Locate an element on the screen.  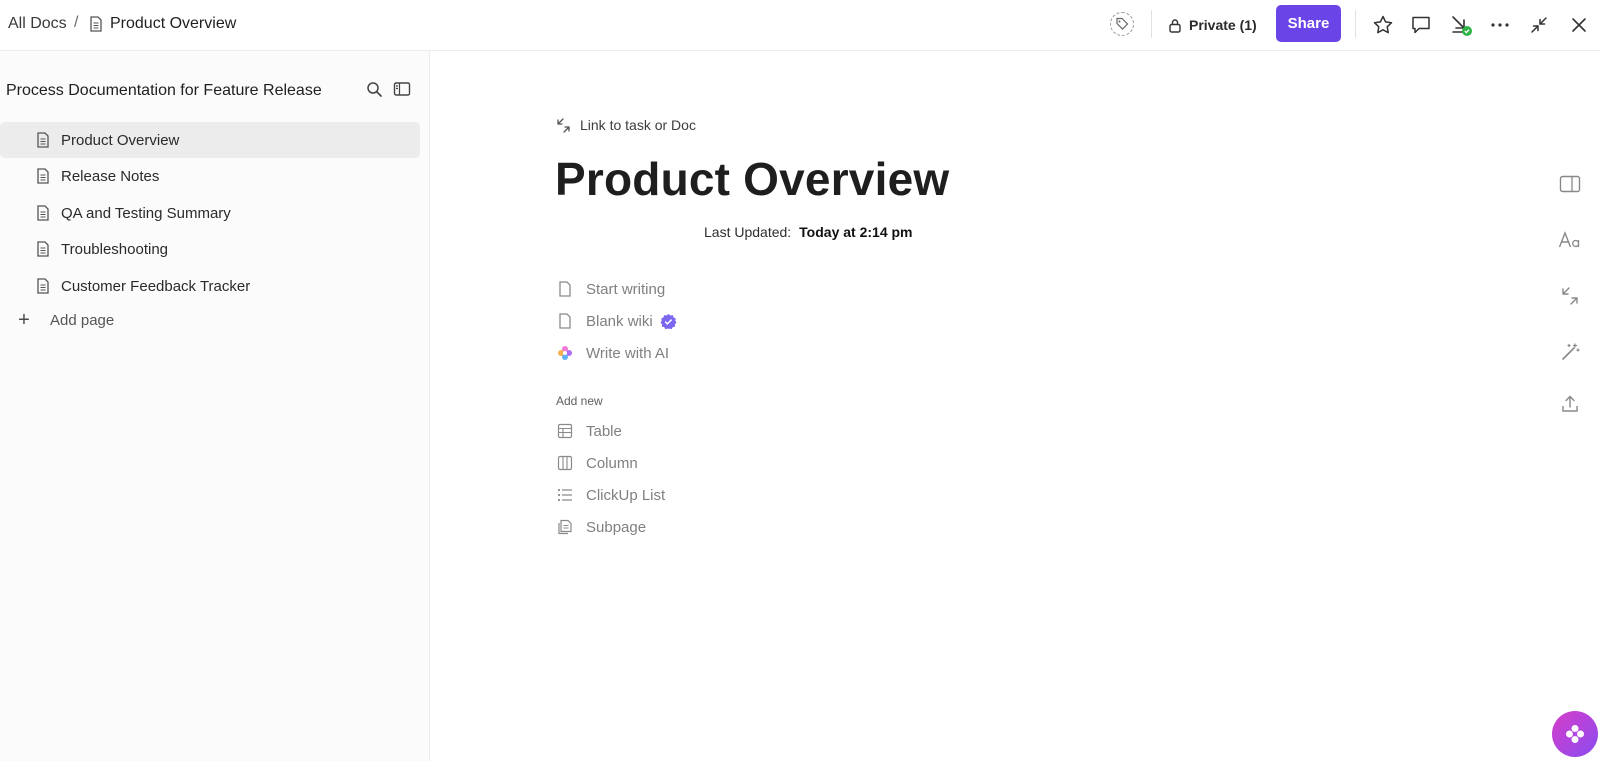
plus-icon: + is located at coordinates (24, 319).